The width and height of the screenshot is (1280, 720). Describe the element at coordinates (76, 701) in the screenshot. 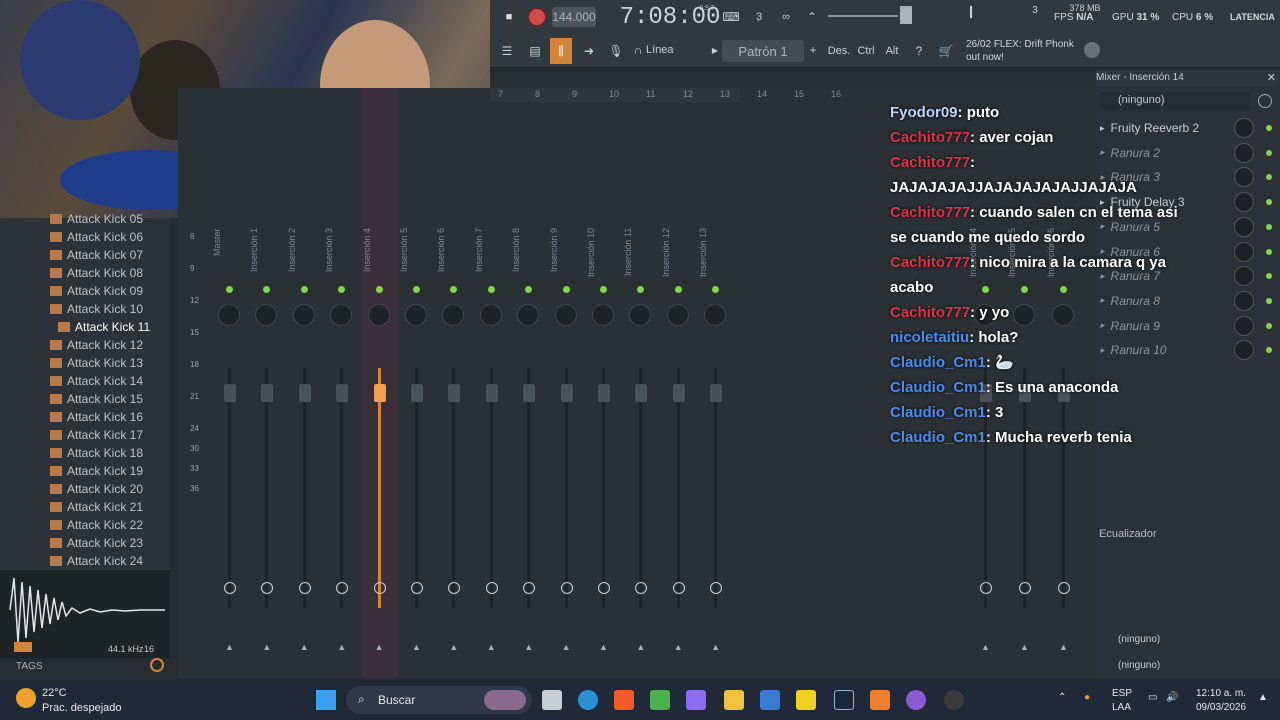

I see `weather-widget: 22°C Prac. despejado` at that location.